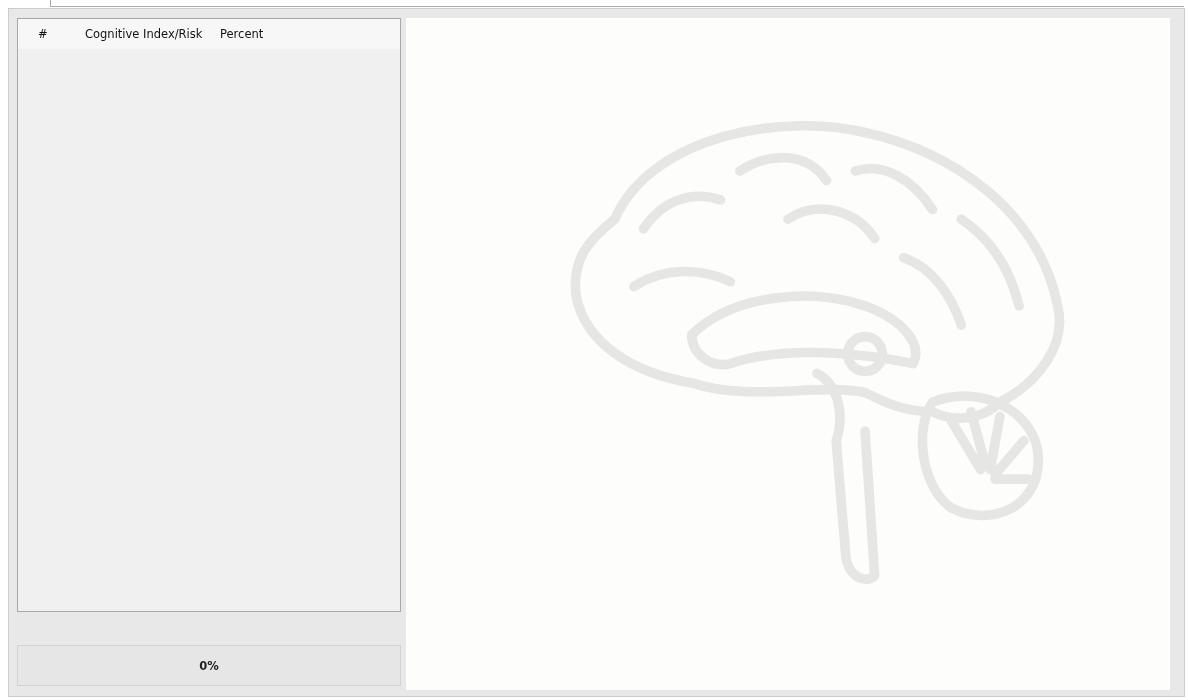 The height and width of the screenshot is (700, 1188). Describe the element at coordinates (242, 34) in the screenshot. I see `column-header: Percent` at that location.